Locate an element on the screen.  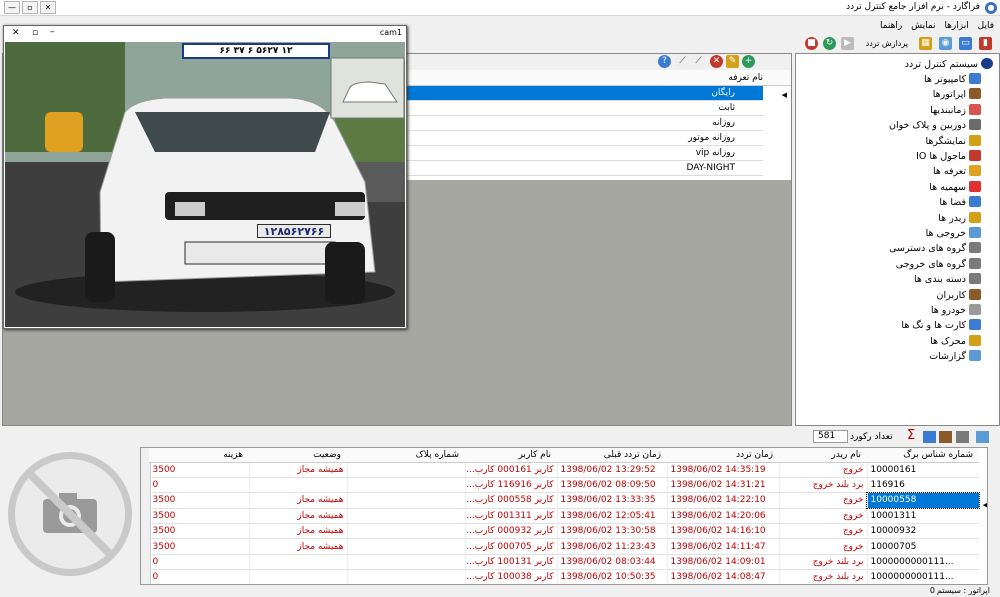
log-column-header: زمان تردد قبلی is located at coordinates (612, 455).